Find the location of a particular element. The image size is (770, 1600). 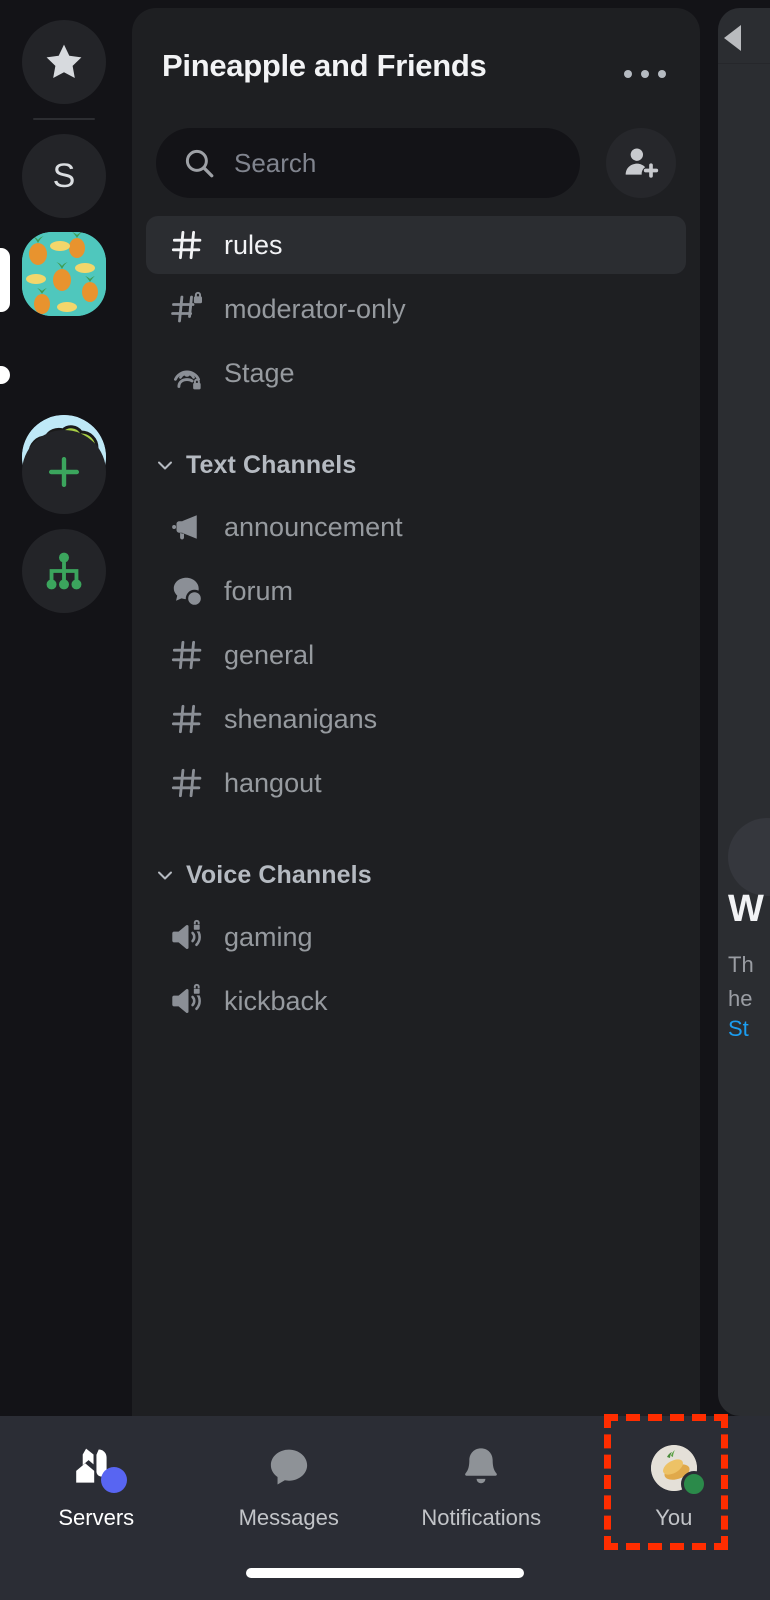

hash-lock-icon is located at coordinates (187, 309).